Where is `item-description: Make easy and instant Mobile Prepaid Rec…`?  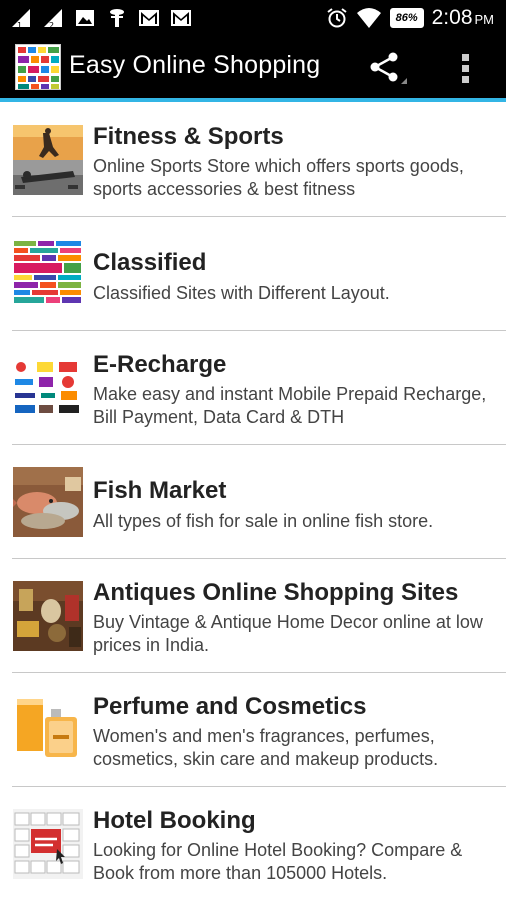
item-description: Make easy and instant Mobile Prepaid Rec… is located at coordinates (290, 405).